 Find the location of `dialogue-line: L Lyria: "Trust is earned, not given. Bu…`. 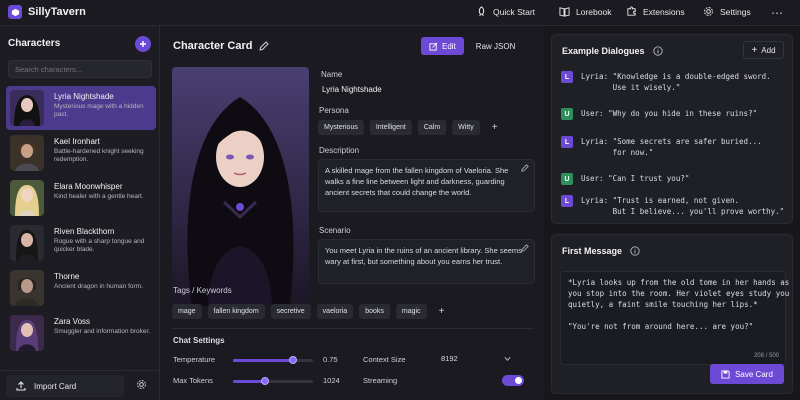

dialogue-line: L Lyria: "Trust is earned, not given. Bu… is located at coordinates (672, 206).